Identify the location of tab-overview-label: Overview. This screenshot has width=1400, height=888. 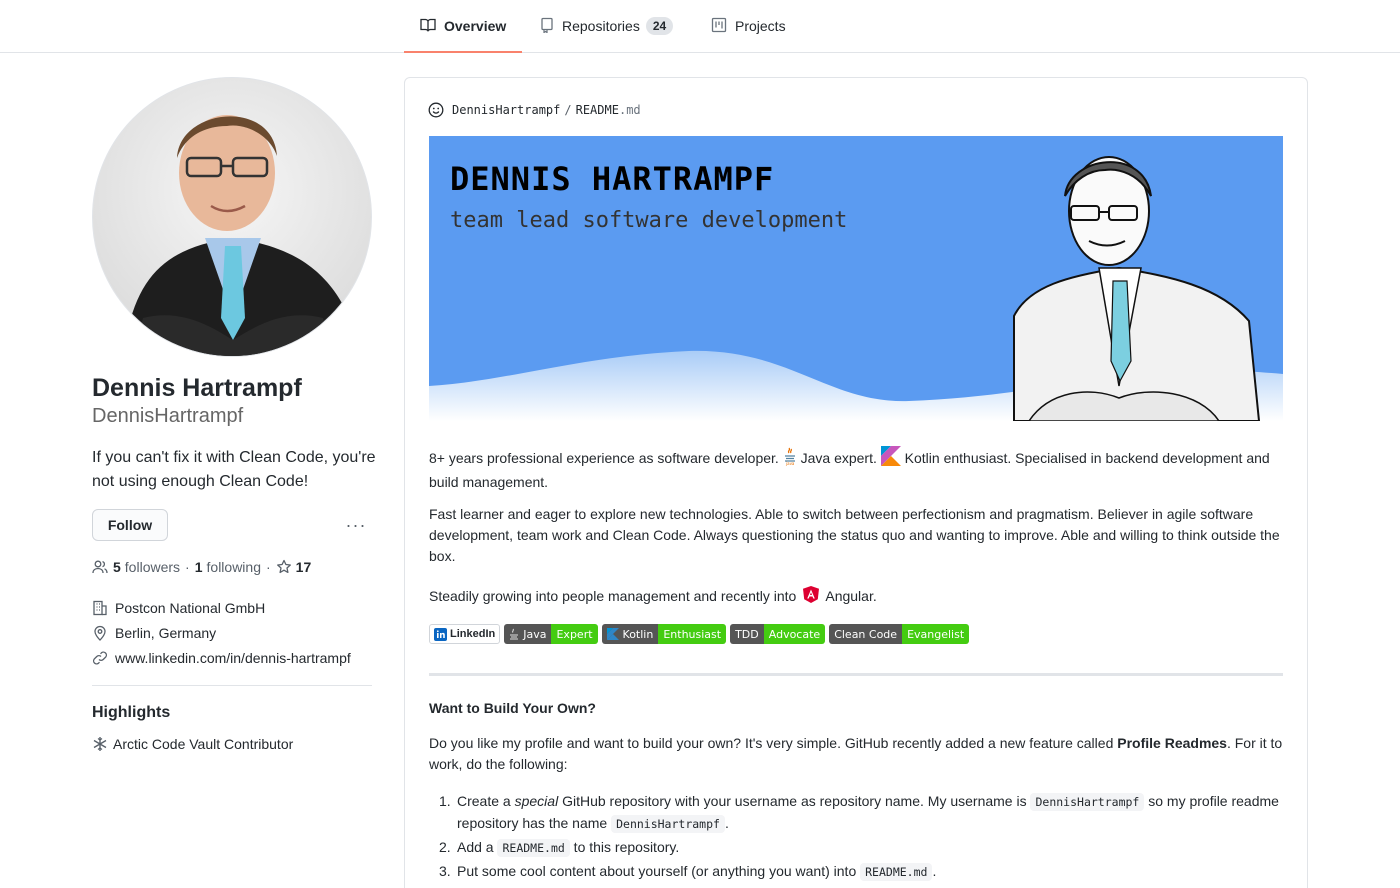
(475, 26).